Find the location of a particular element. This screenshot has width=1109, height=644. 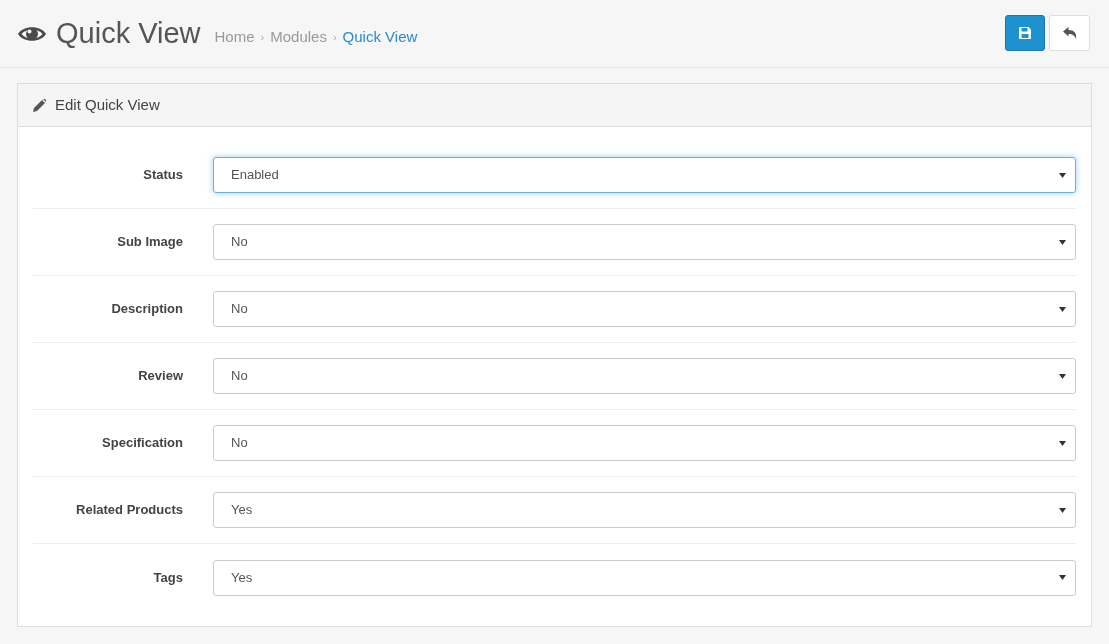

panel-title: Edit Quick View is located at coordinates (107, 104).